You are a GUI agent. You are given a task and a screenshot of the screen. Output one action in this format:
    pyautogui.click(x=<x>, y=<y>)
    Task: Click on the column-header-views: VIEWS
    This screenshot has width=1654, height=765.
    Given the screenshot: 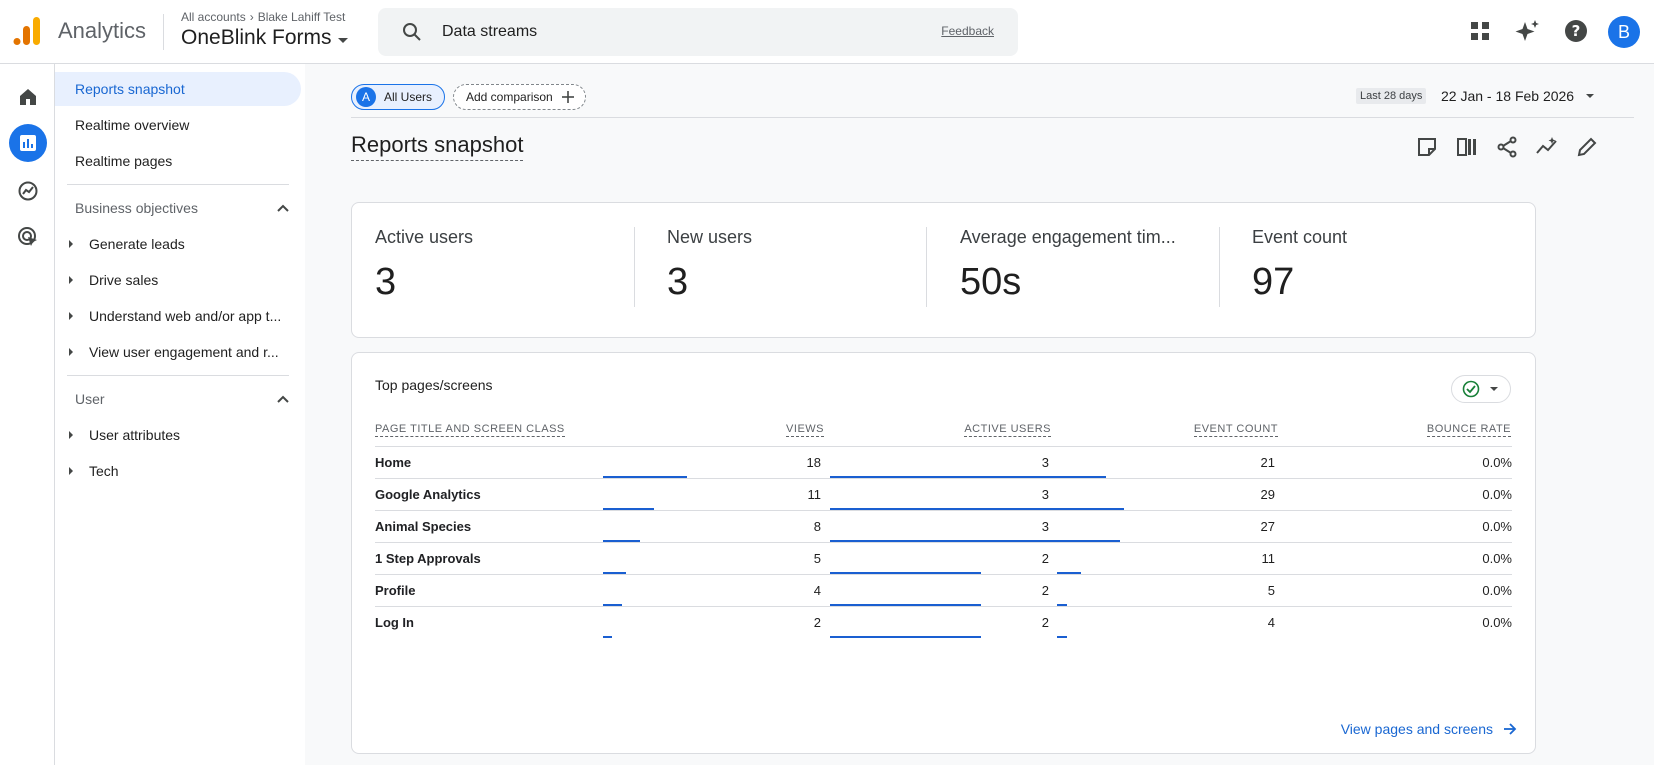 What is the action you would take?
    pyautogui.click(x=805, y=430)
    